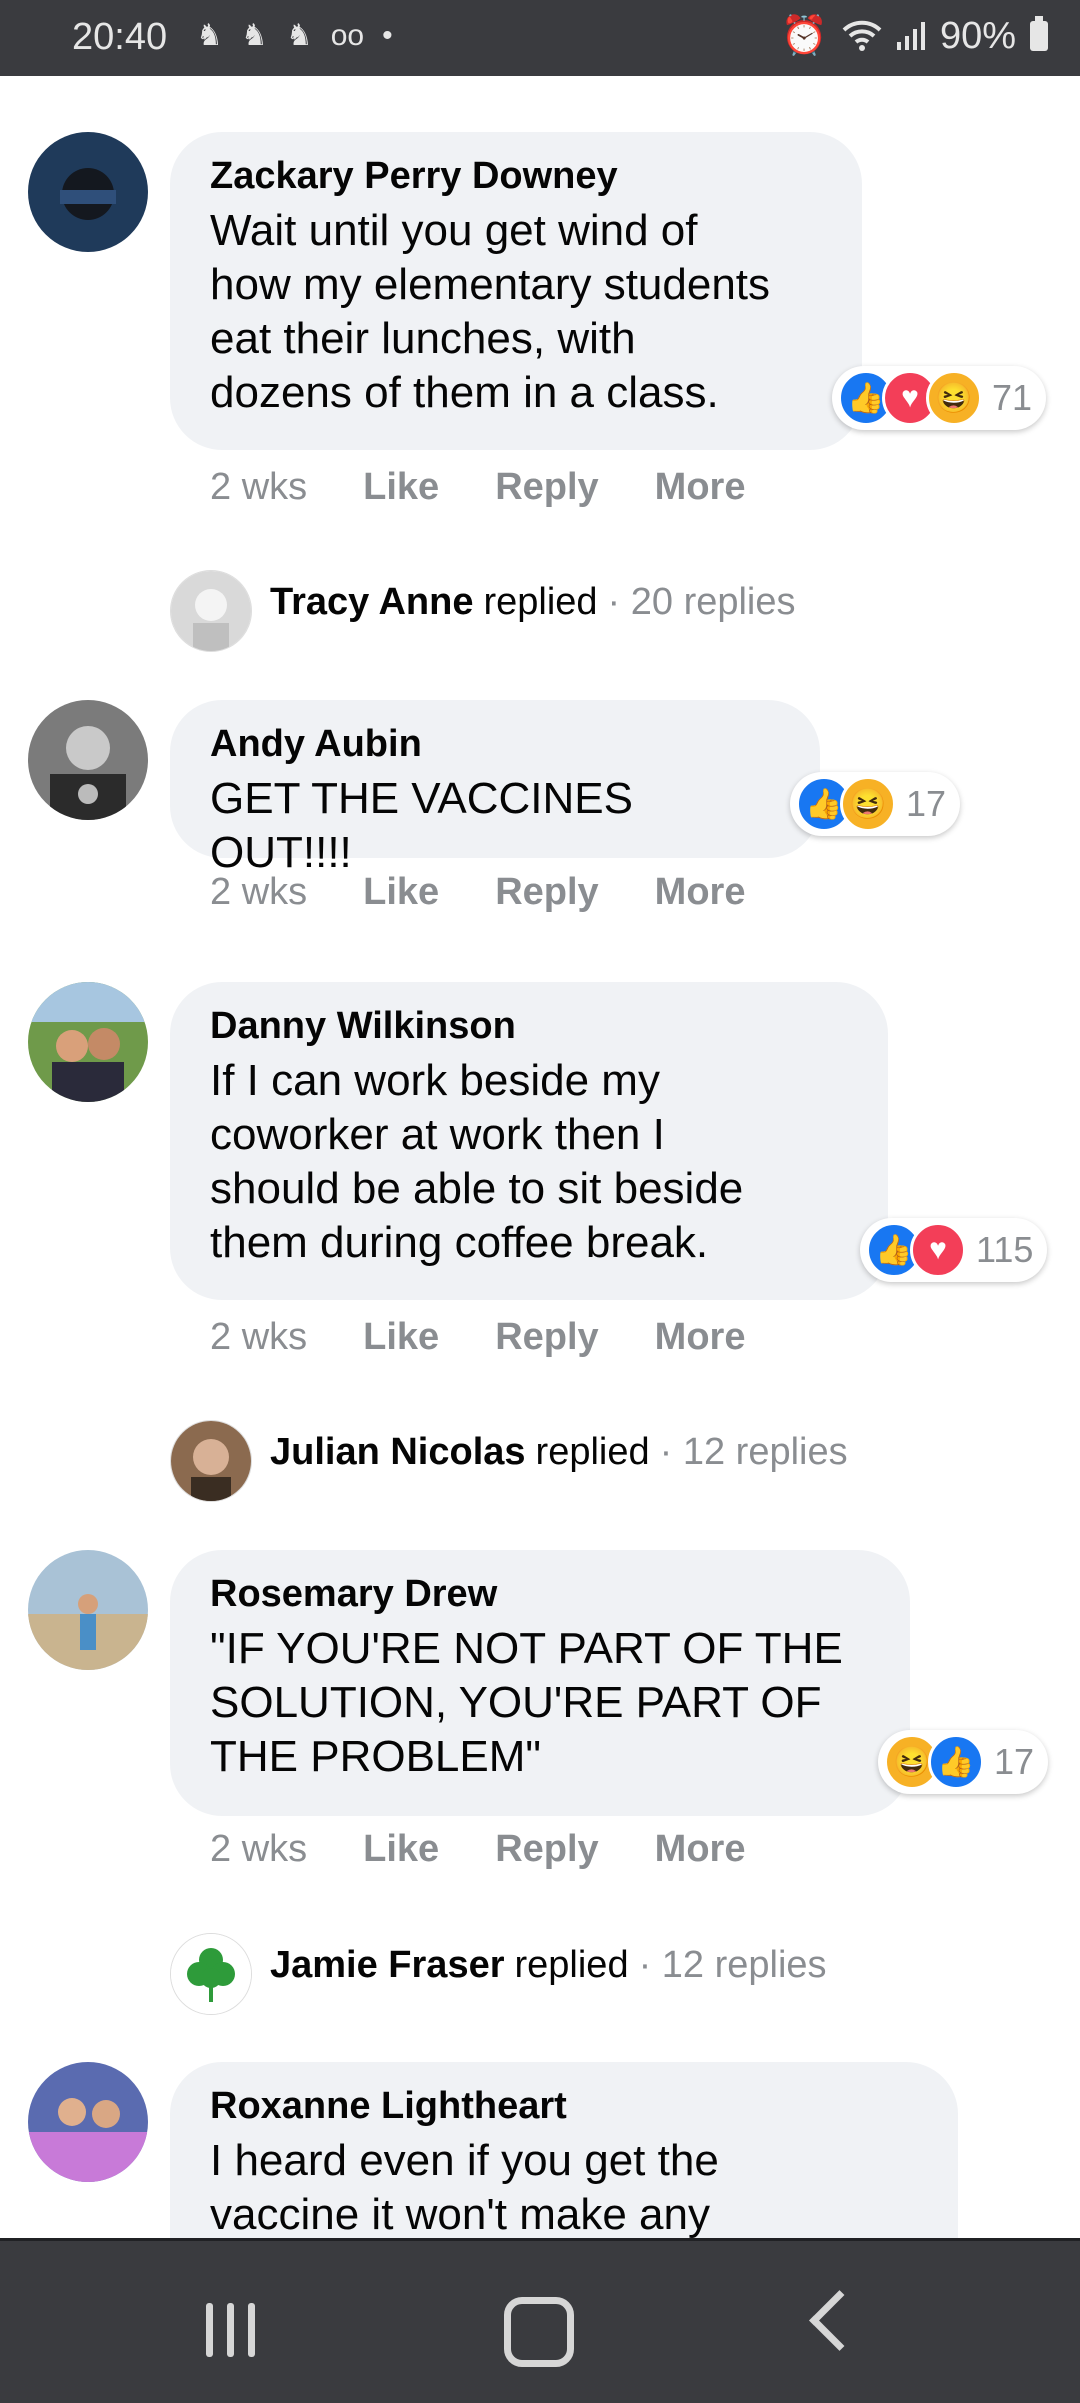 This screenshot has width=1080, height=2403. Describe the element at coordinates (1012, 397) in the screenshot. I see `reaction-count: 71` at that location.